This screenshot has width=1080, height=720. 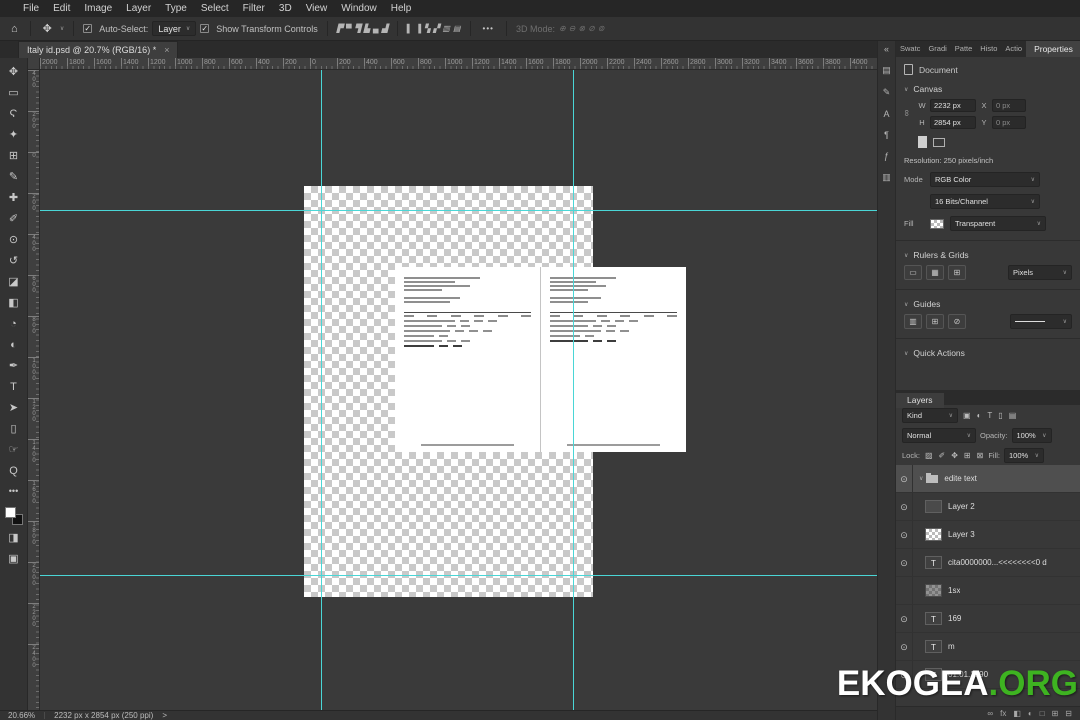 What do you see at coordinates (929, 455) in the screenshot?
I see `lock-transparency-icon: ▨` at bounding box center [929, 455].